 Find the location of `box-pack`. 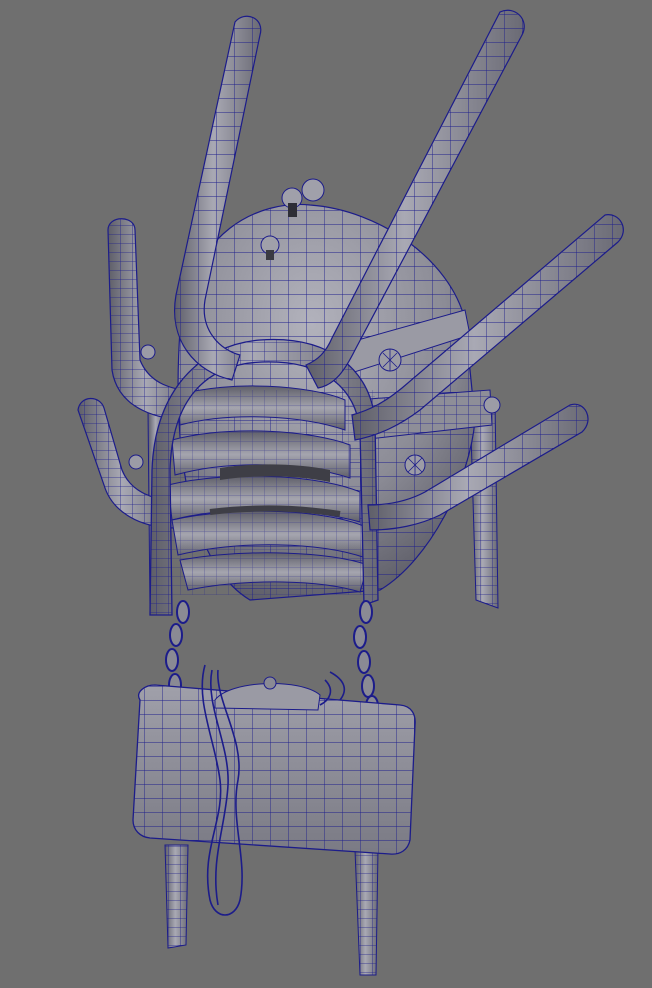

box-pack is located at coordinates (274, 765).